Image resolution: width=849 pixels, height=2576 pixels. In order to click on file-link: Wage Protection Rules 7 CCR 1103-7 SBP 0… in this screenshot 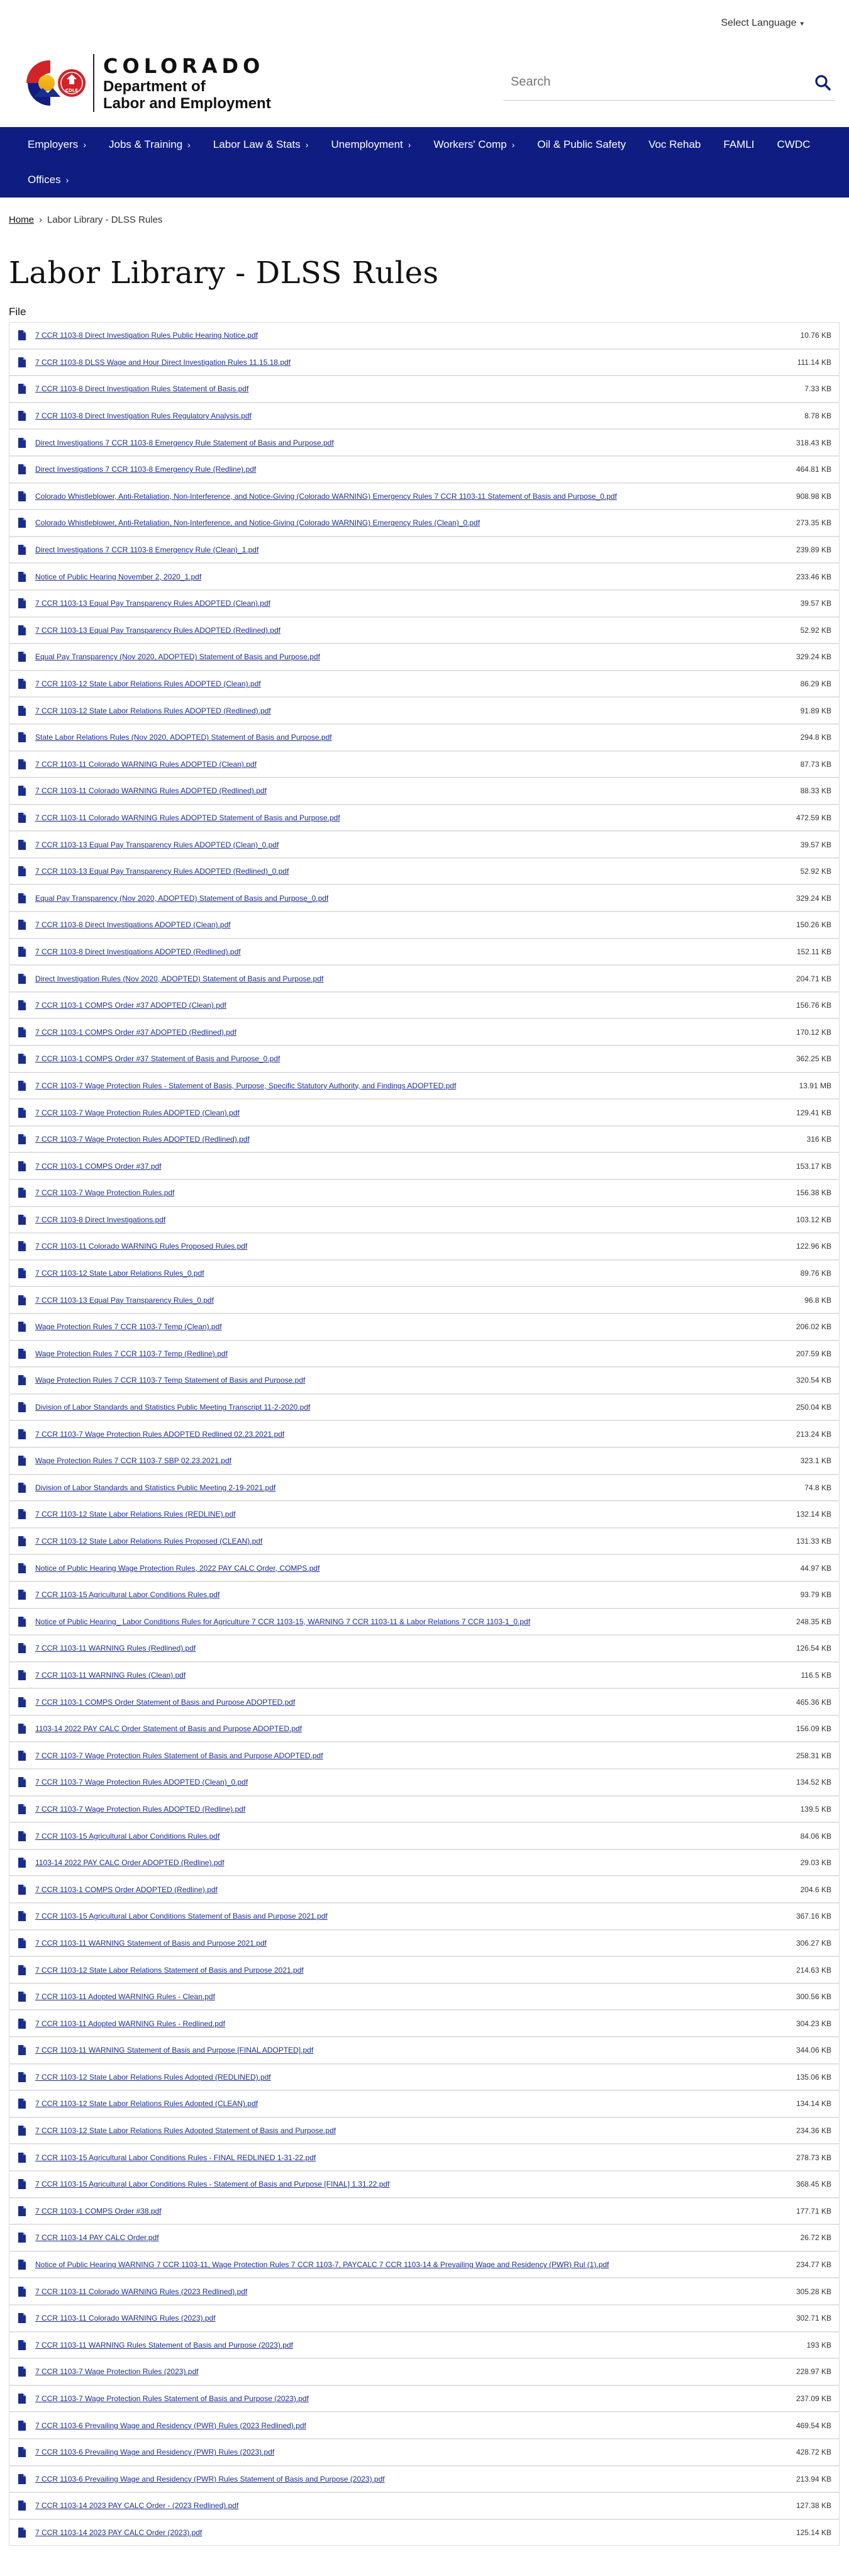, I will do `click(414, 1460)`.